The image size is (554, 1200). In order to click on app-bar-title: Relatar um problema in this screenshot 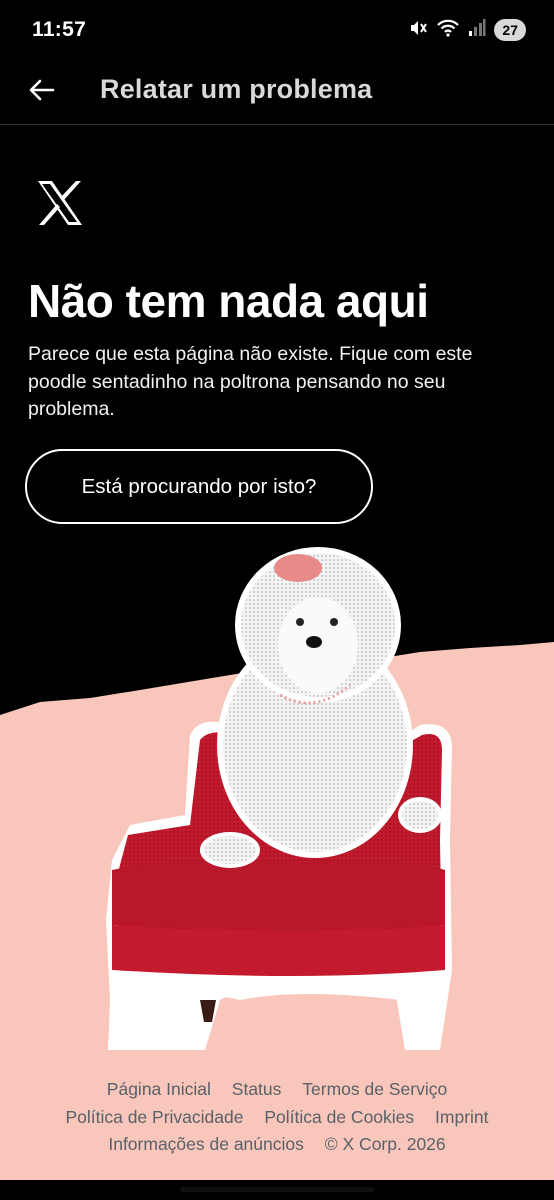, I will do `click(236, 89)`.